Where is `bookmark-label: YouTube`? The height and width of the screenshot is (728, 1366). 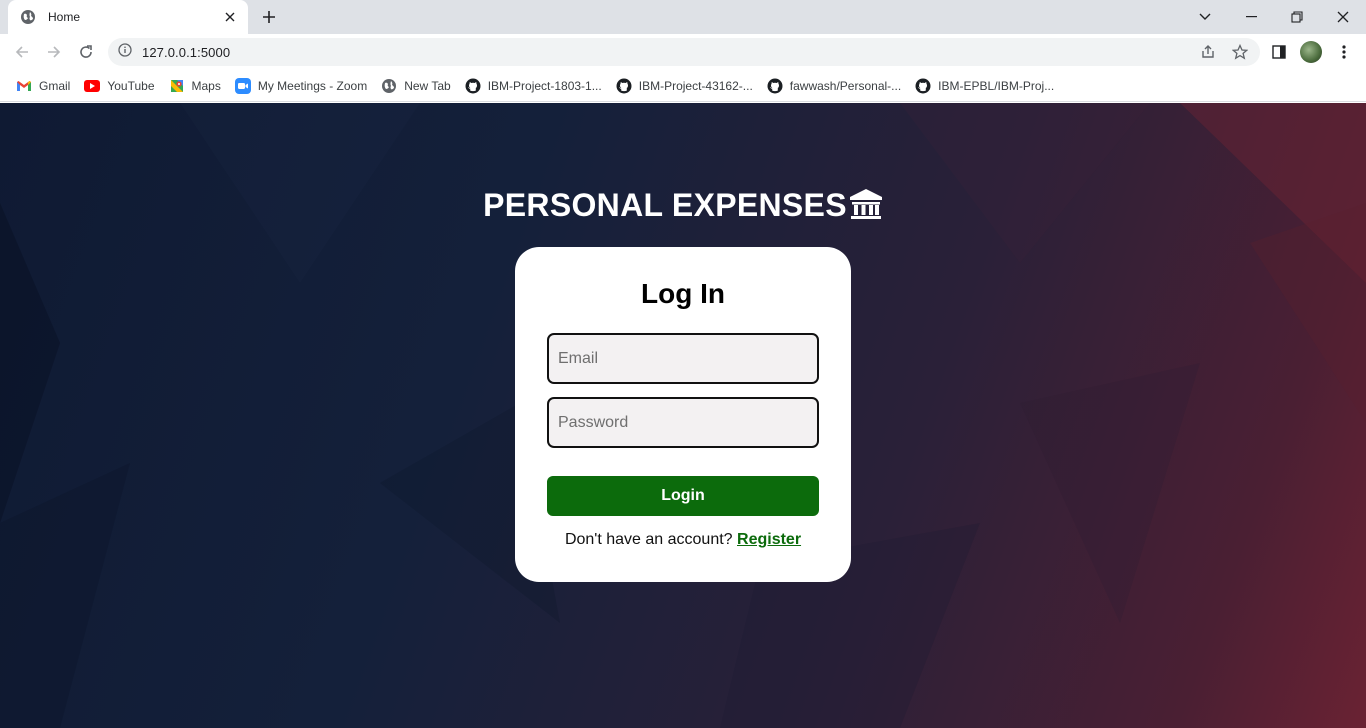
bookmark-label: YouTube is located at coordinates (131, 85).